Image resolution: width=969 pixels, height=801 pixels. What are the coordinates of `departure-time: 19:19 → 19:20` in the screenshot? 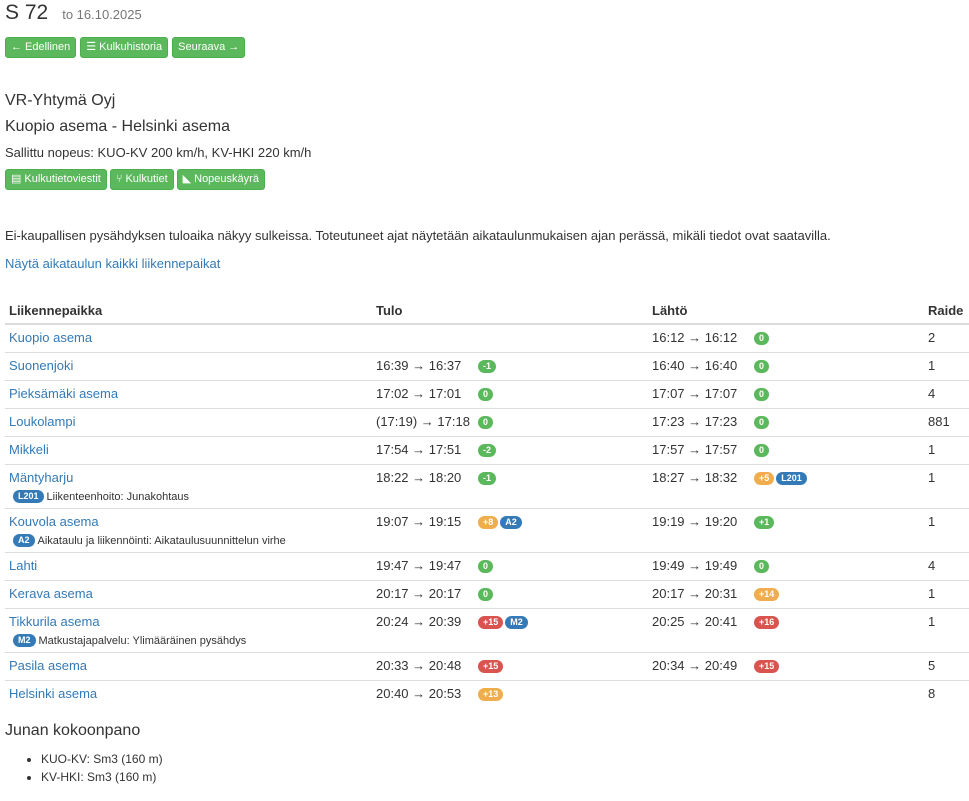 It's located at (695, 521).